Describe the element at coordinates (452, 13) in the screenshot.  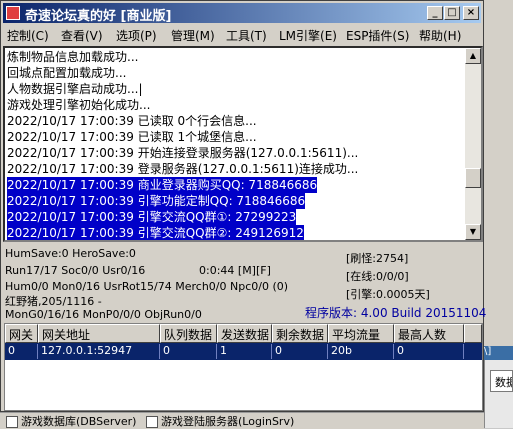
I see `maximize-button: □` at that location.